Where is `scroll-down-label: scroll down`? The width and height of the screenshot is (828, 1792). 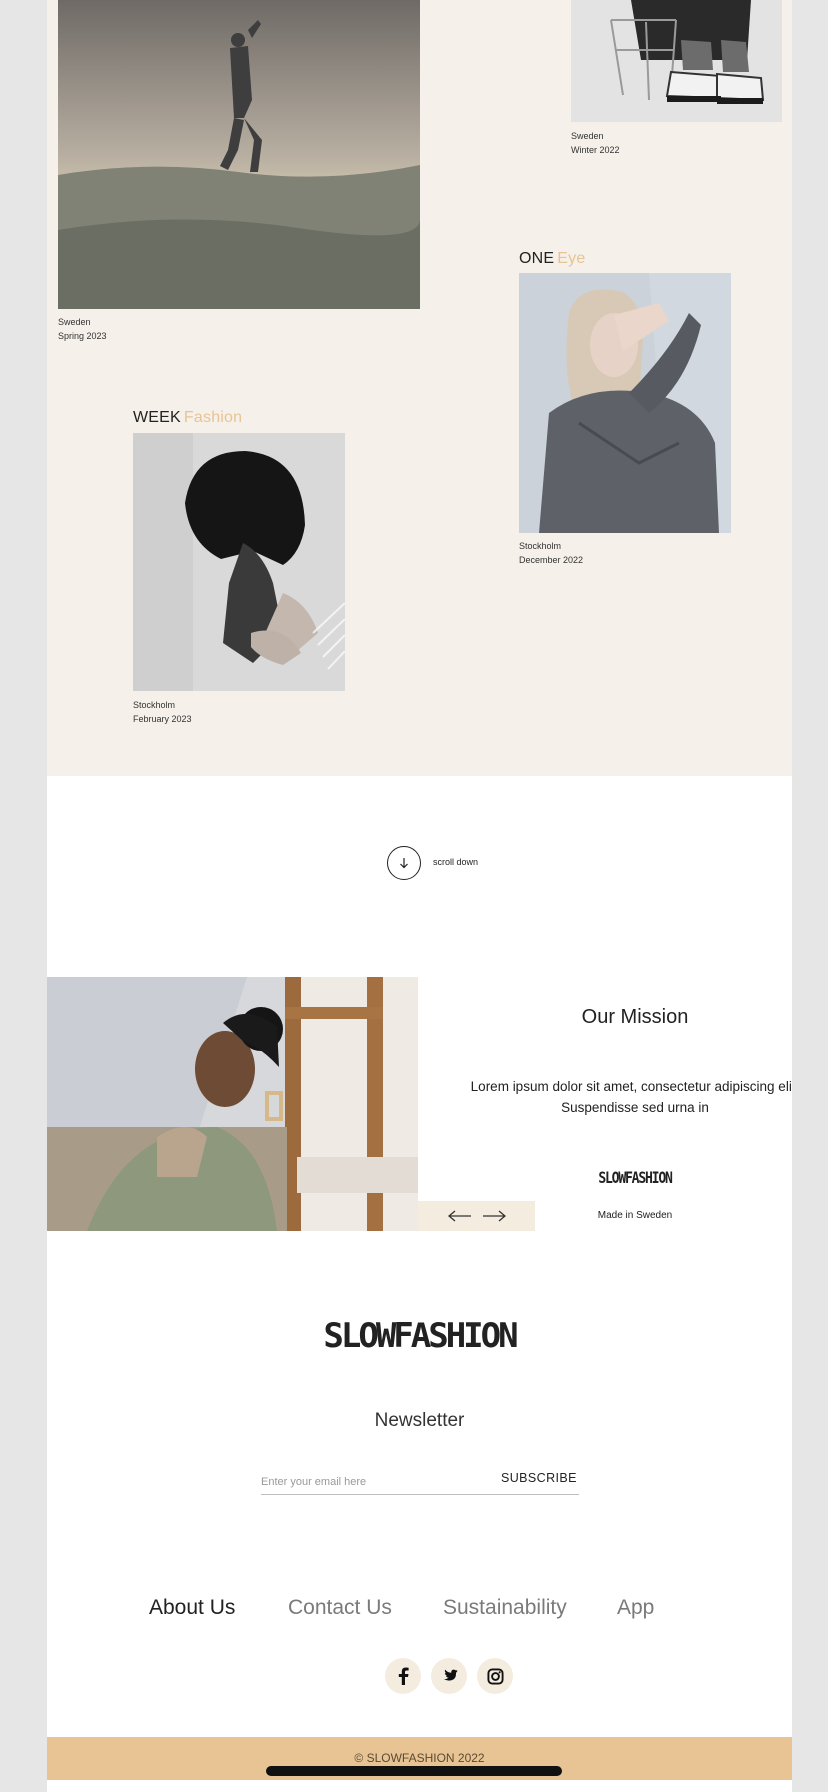
scroll-down-label: scroll down is located at coordinates (455, 862).